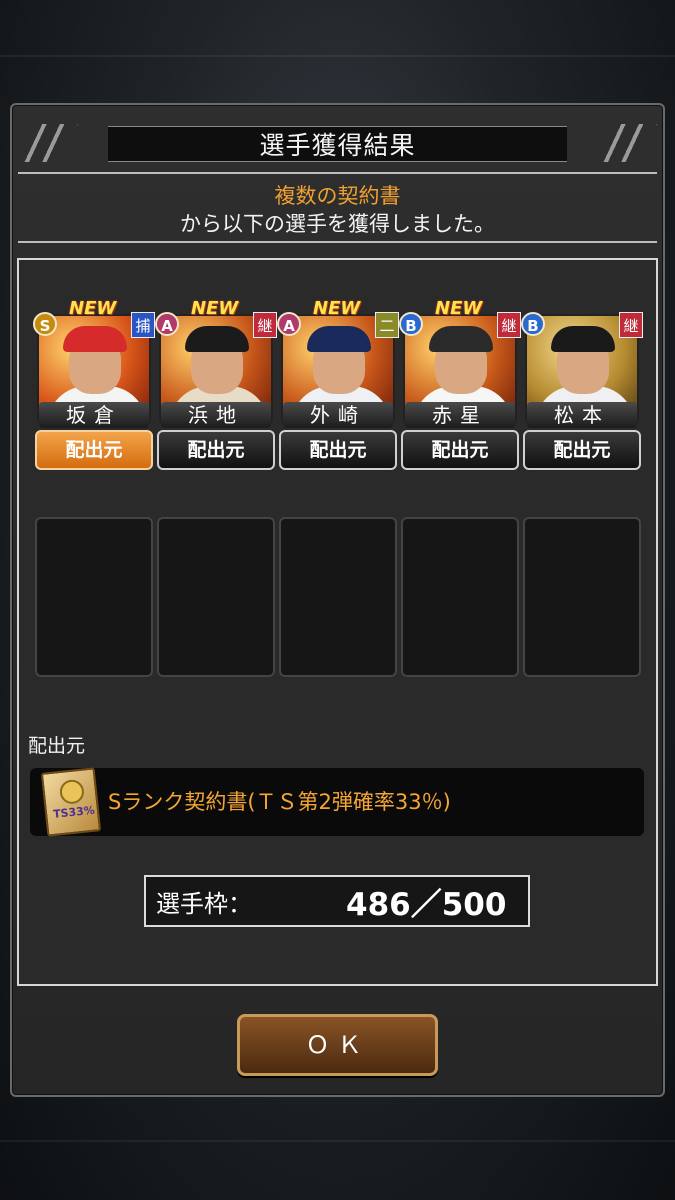  I want to click on player-card: 坂倉 NEW S 捕 配出元, so click(94, 386).